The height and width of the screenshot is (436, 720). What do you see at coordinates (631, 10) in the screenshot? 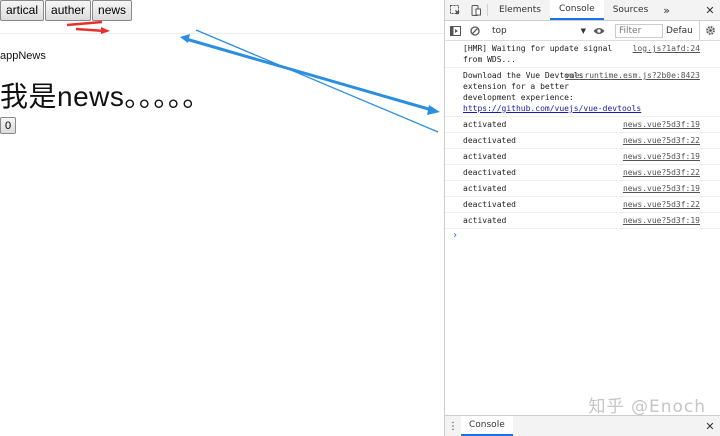
I see `tab-sources: Sources` at bounding box center [631, 10].